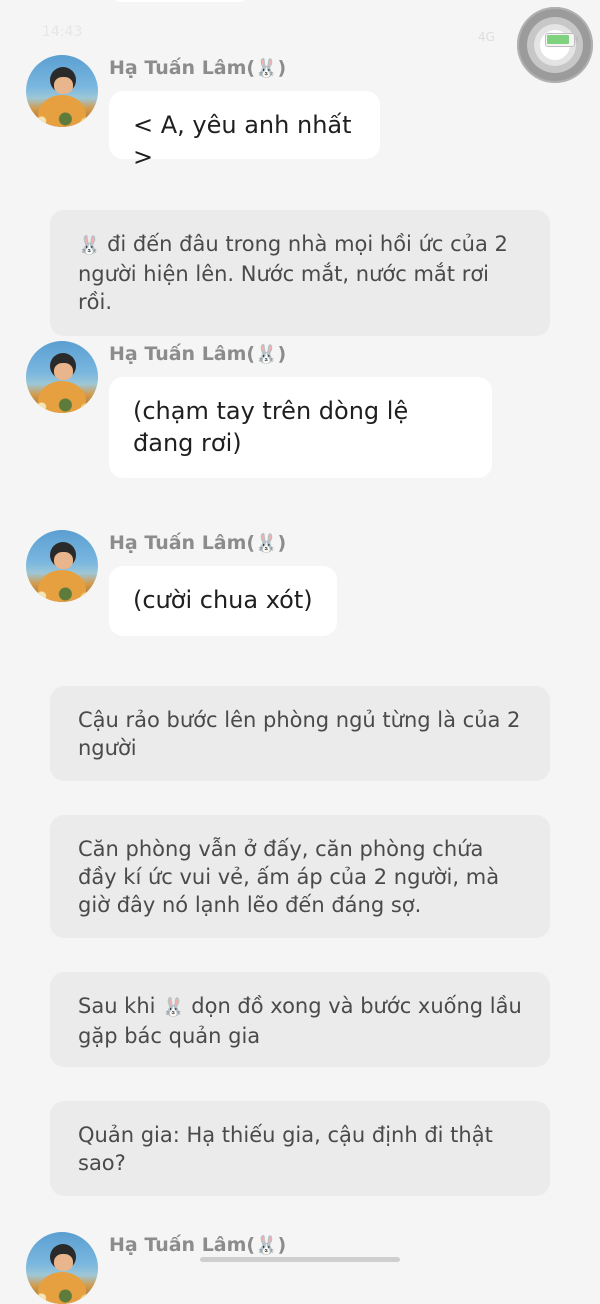  I want to click on message-bubble: (chạm tay trên dòng lệ đang rơi), so click(300, 427).